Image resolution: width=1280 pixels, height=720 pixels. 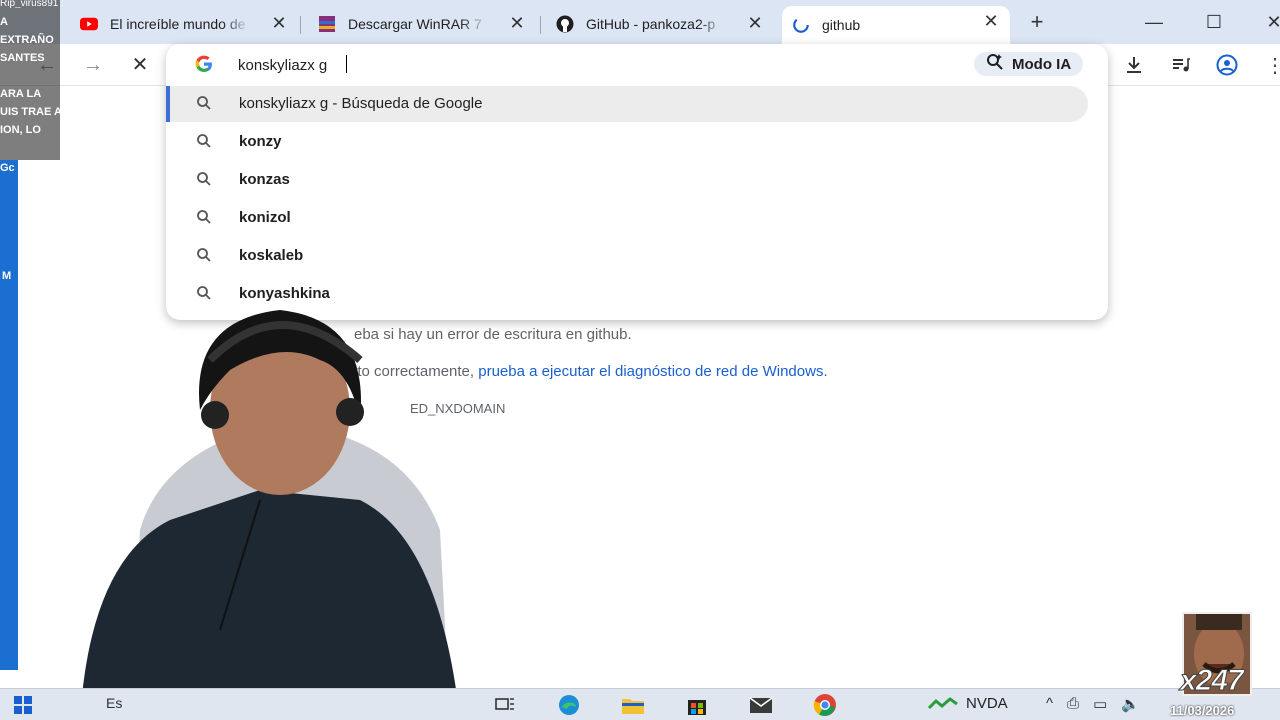 I want to click on tab-title: Descargar WinRAR 7, so click(x=415, y=24).